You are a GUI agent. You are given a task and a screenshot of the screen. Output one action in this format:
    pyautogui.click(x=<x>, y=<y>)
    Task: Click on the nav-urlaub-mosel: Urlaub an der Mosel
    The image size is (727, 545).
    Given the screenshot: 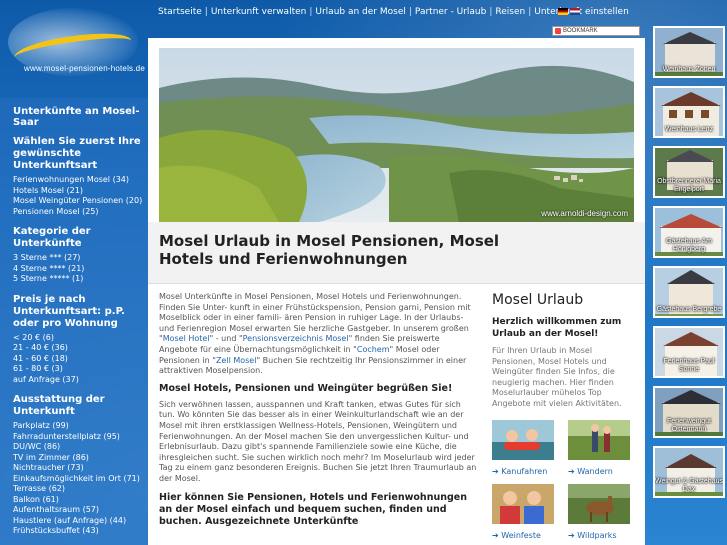 What is the action you would take?
    pyautogui.click(x=360, y=12)
    